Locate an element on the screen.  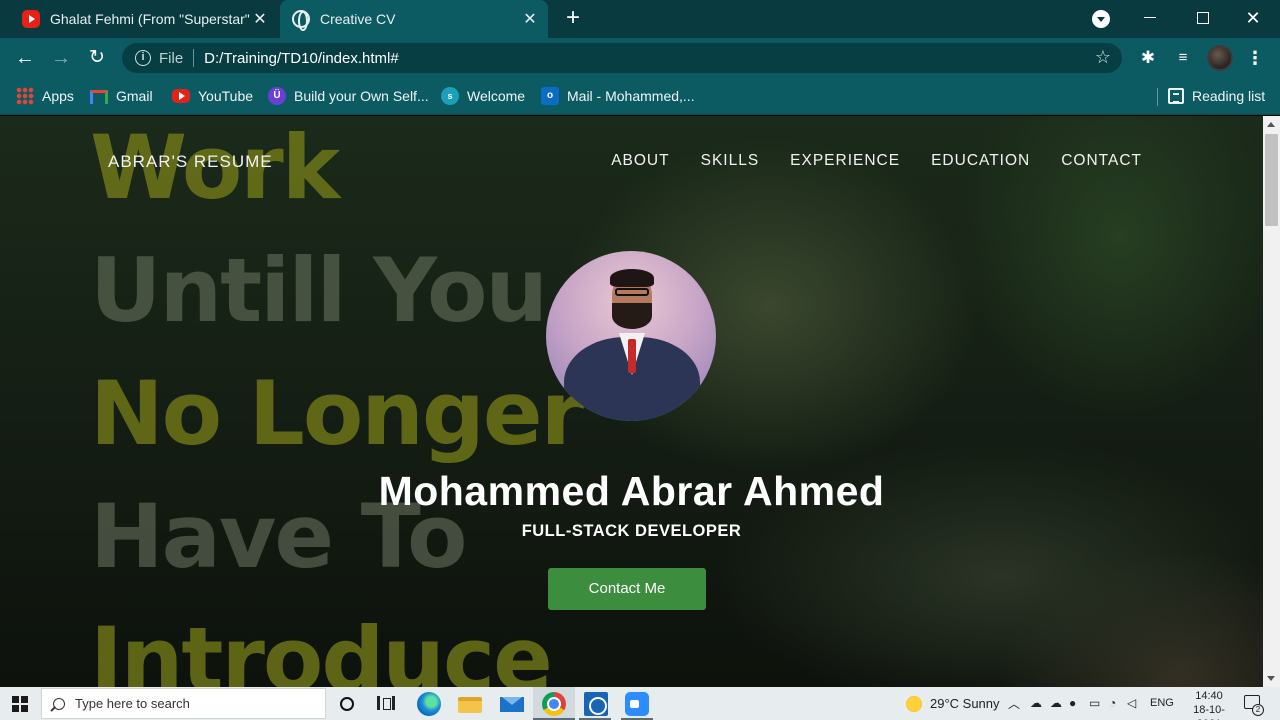
wifi-icon: ◔ is located at coordinates (1112, 703).